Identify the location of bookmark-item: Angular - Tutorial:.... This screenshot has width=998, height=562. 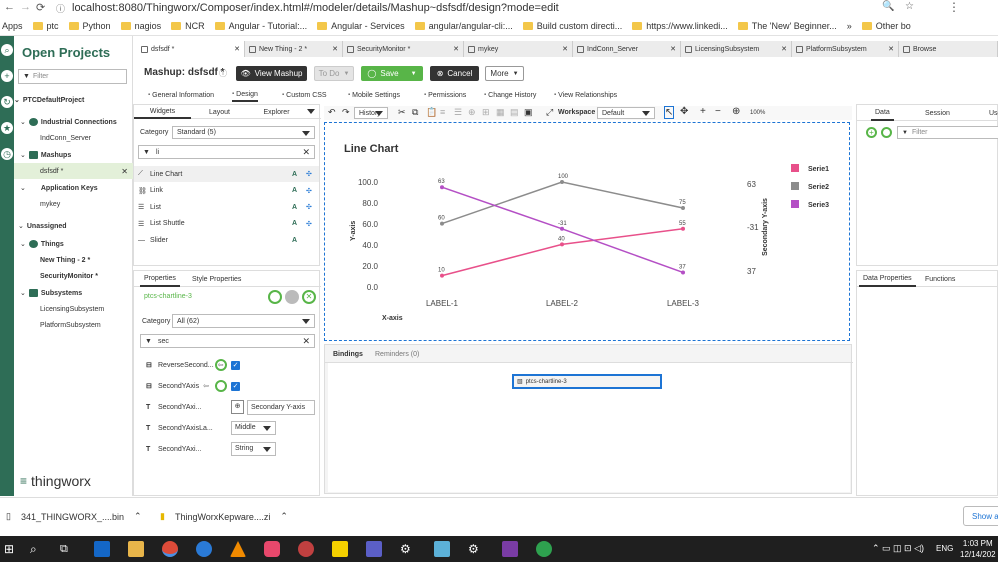
(260, 26).